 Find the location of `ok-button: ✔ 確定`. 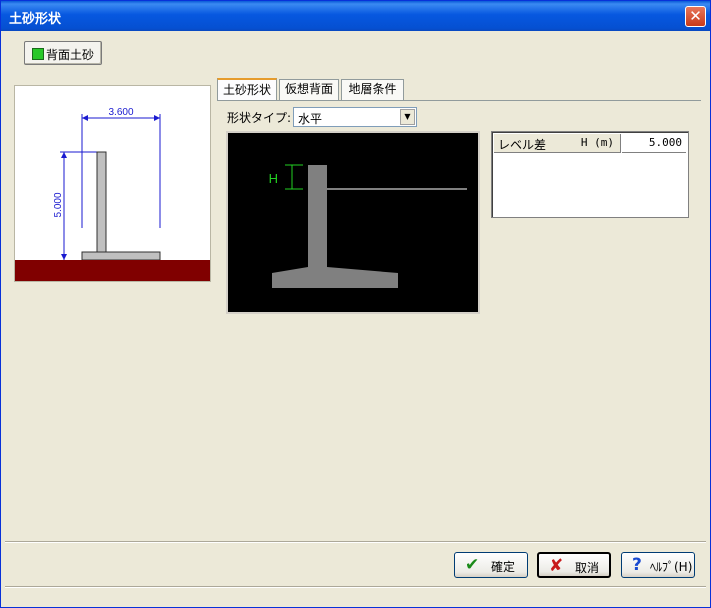

ok-button: ✔ 確定 is located at coordinates (491, 565).